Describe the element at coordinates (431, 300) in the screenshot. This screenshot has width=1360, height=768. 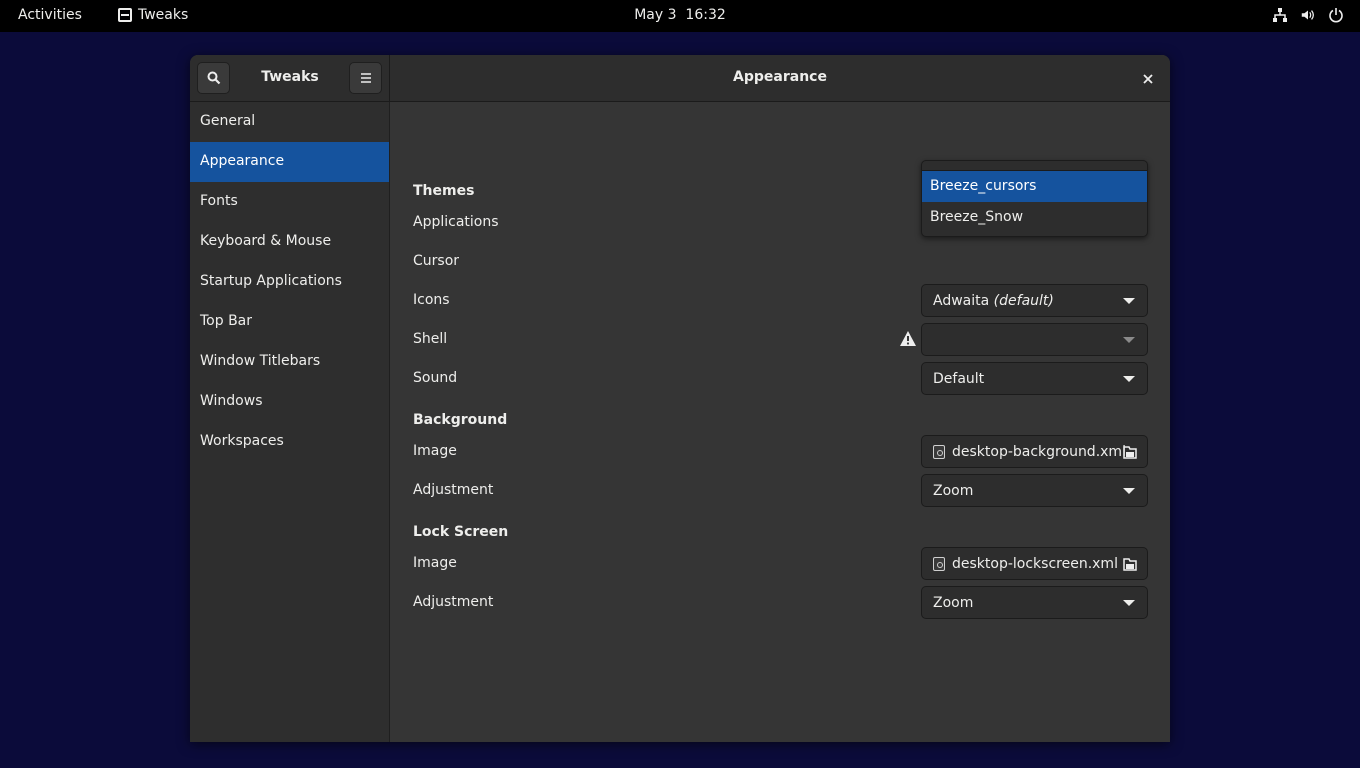
I see `icons-label: Icons` at that location.